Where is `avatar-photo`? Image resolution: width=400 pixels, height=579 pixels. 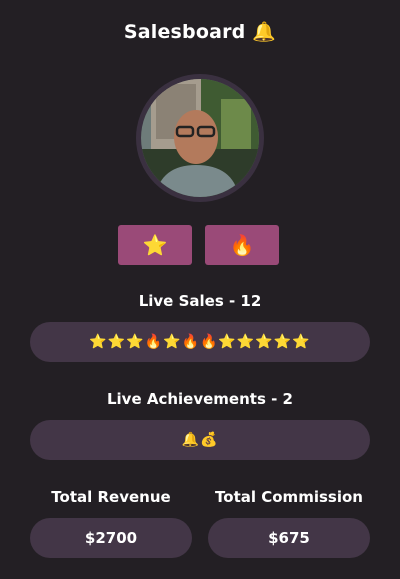 avatar-photo is located at coordinates (200, 138).